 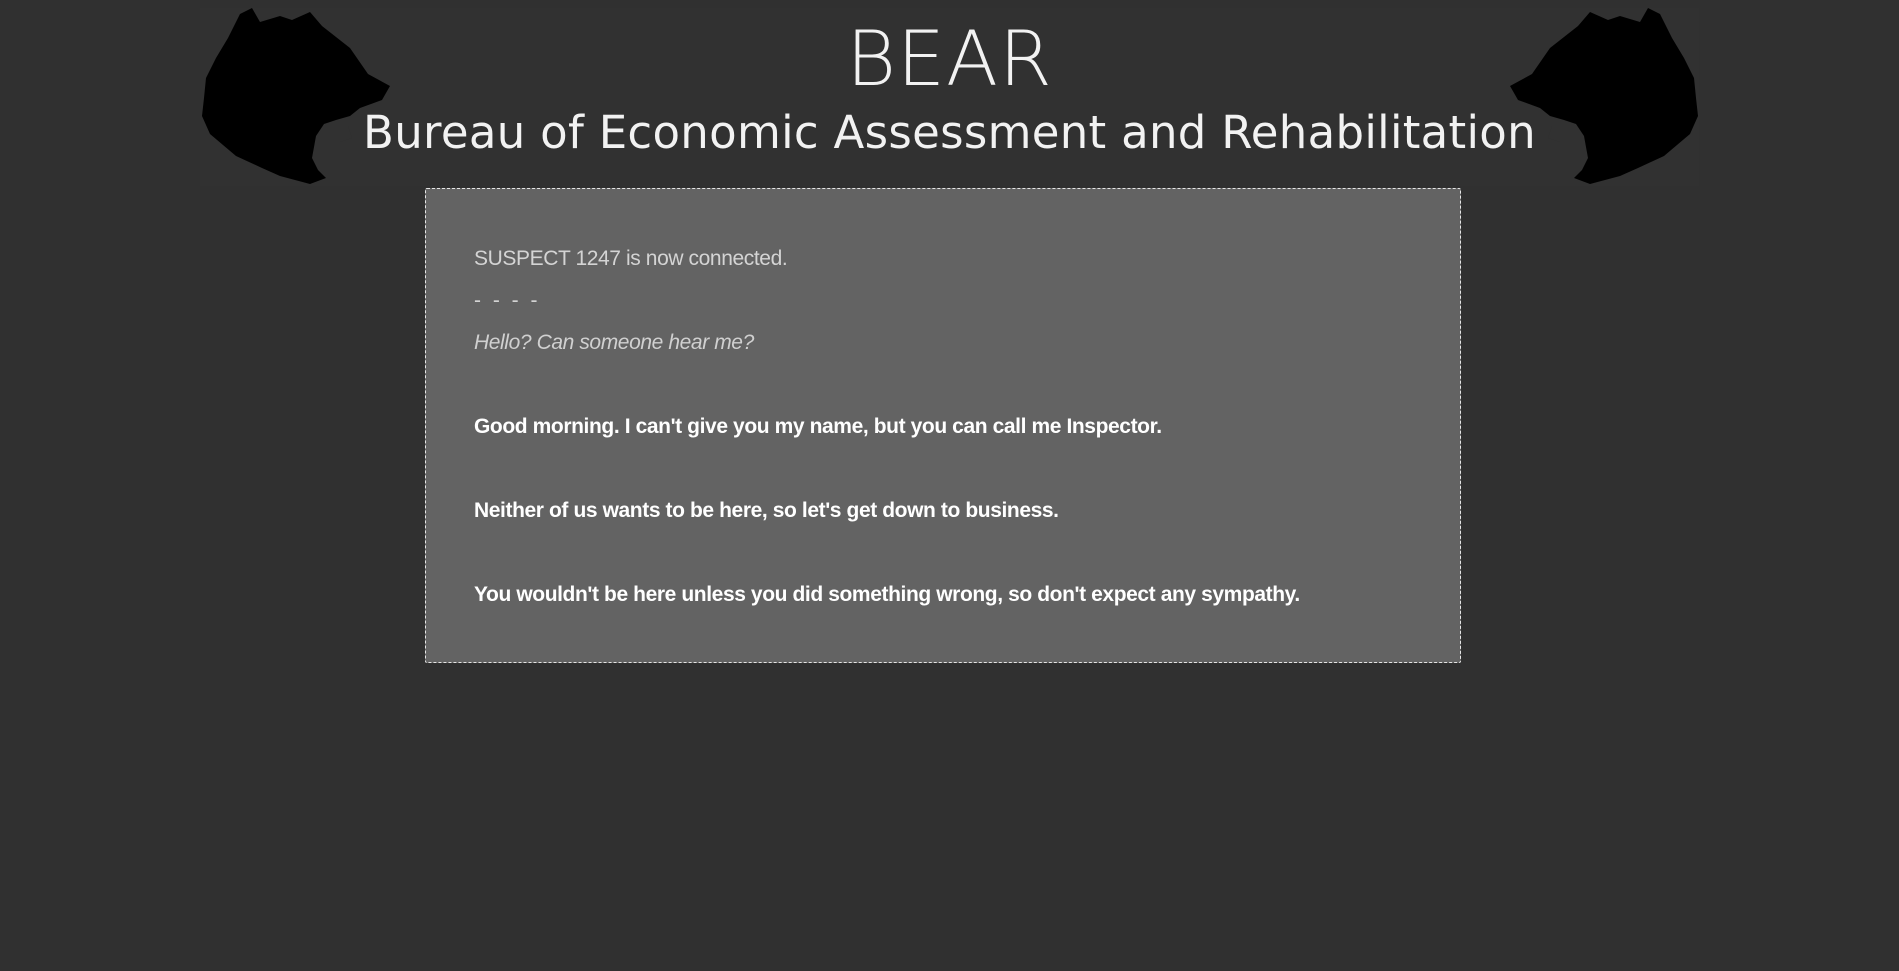 I want to click on system-message: SUSPECT 1247 is now connected., so click(x=631, y=258).